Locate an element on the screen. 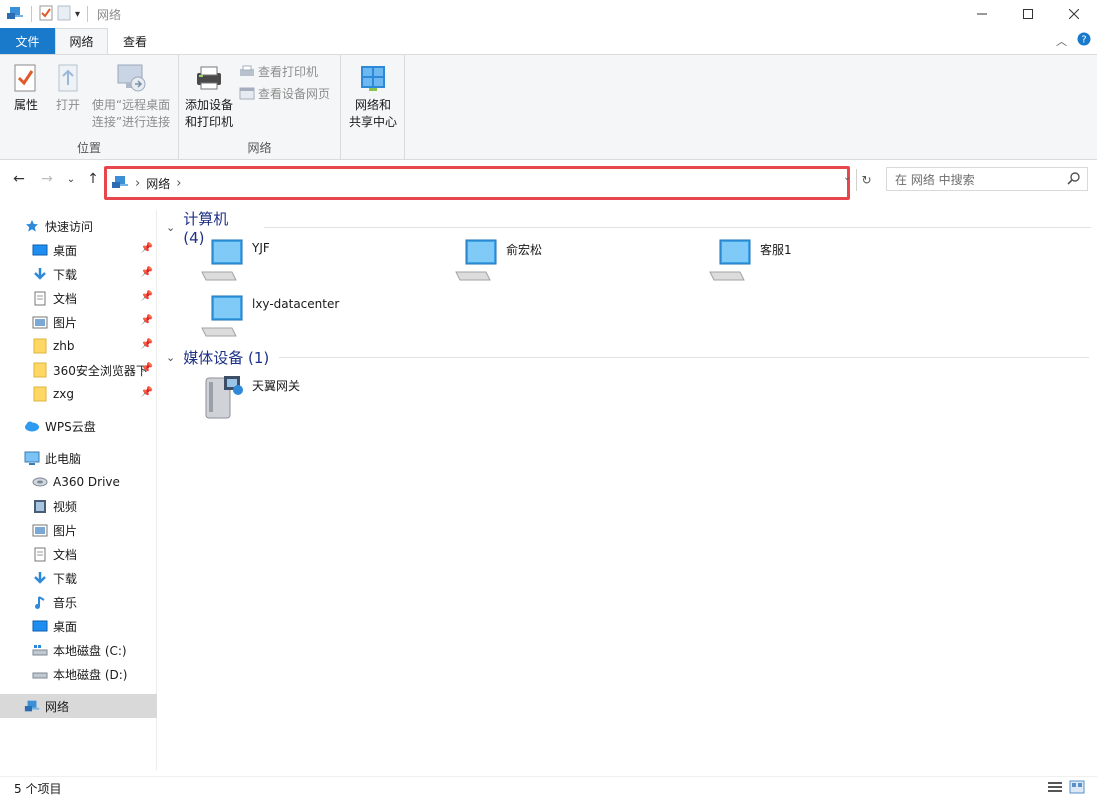  arrow-left-icon: ← is located at coordinates (19, 179).